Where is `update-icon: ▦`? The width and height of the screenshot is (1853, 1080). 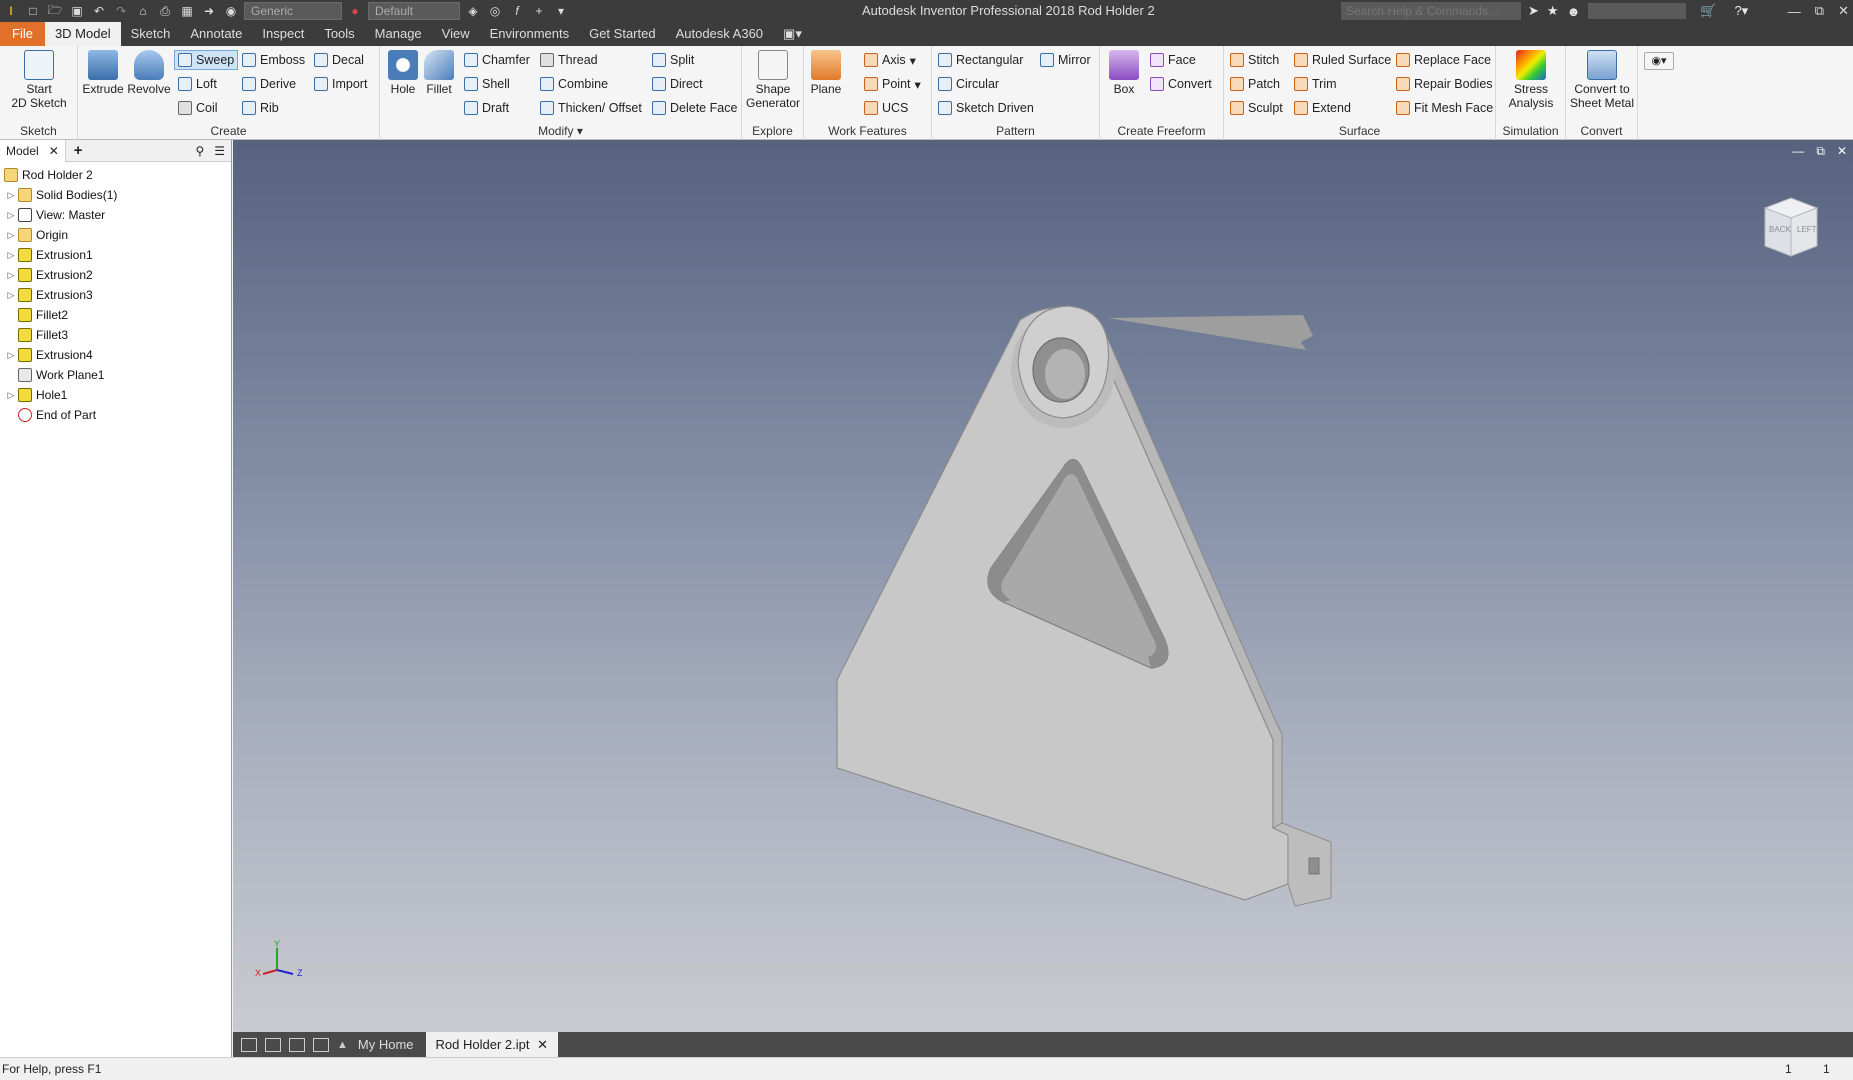
update-icon: ▦ is located at coordinates (187, 11).